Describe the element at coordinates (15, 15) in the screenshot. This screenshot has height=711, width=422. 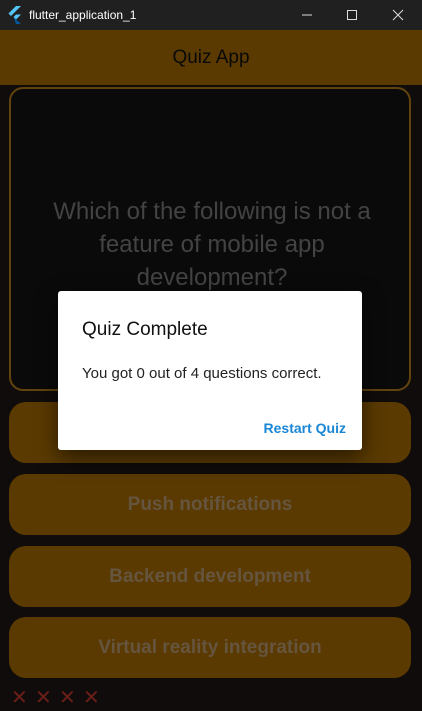
I see `flutter-logo-icon` at that location.